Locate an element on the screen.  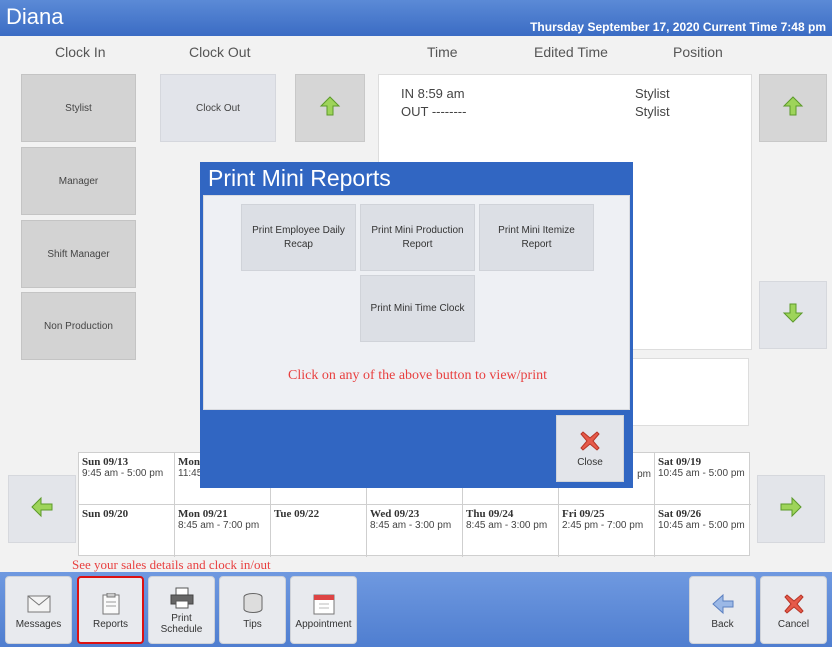
arrow-left-icon is located at coordinates (42, 509).